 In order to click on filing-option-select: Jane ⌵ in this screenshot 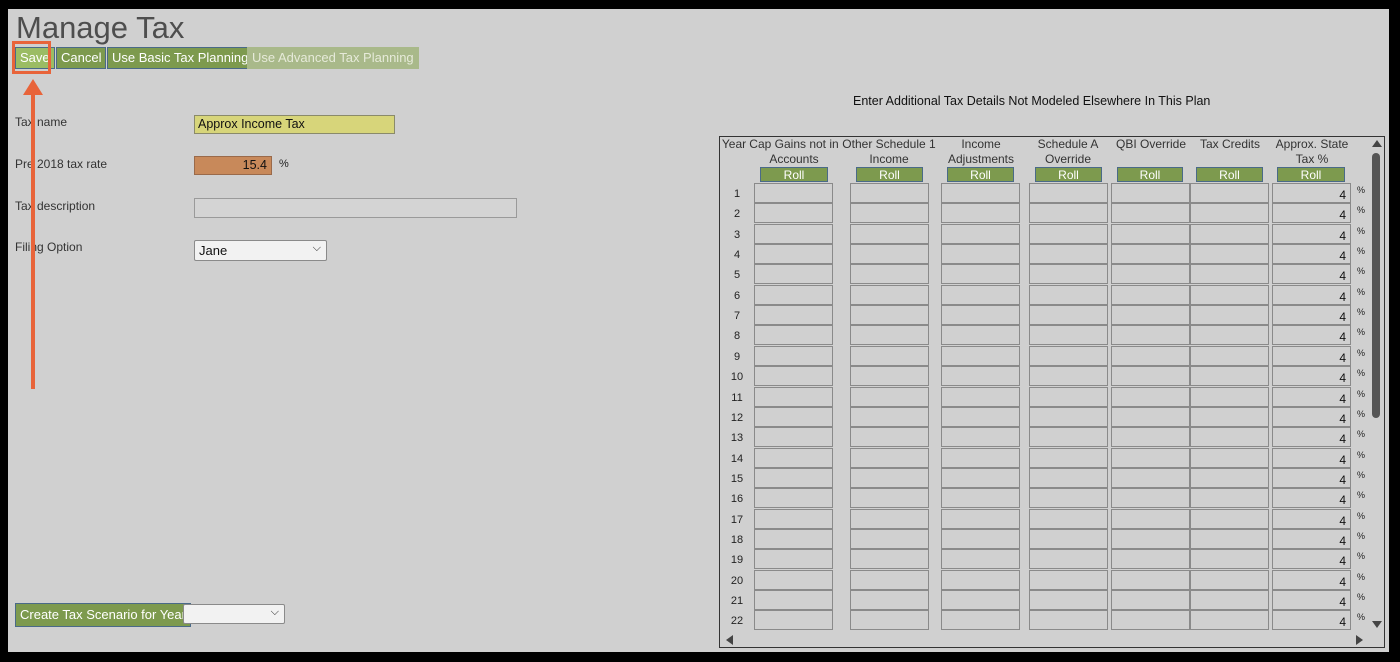, I will do `click(260, 250)`.